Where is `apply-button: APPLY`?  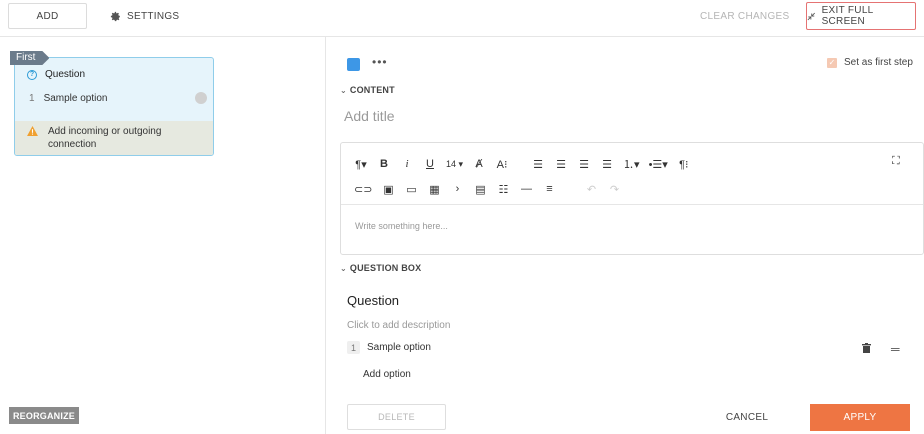 apply-button: APPLY is located at coordinates (860, 417).